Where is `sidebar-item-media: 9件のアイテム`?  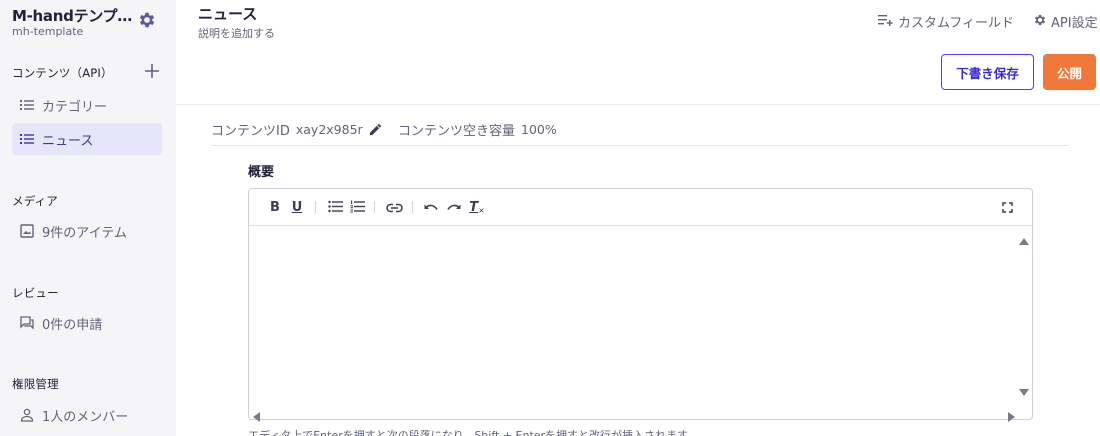 sidebar-item-media: 9件のアイテム is located at coordinates (87, 231).